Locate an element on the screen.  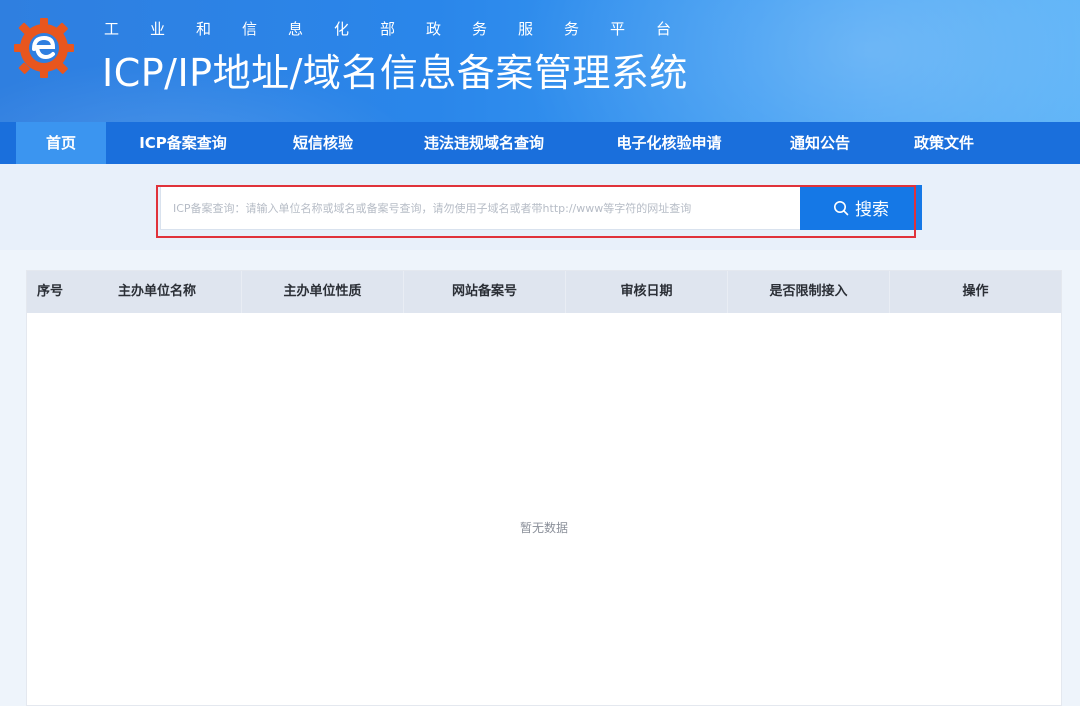
column-header-actions: 操作 is located at coordinates (975, 292).